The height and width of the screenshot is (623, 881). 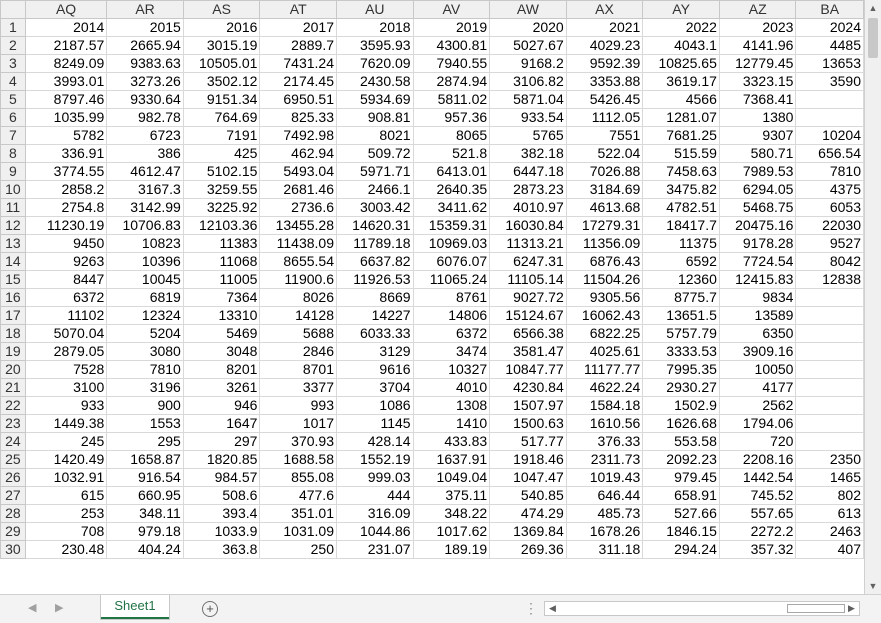 I want to click on column-header-au: AU, so click(x=375, y=9).